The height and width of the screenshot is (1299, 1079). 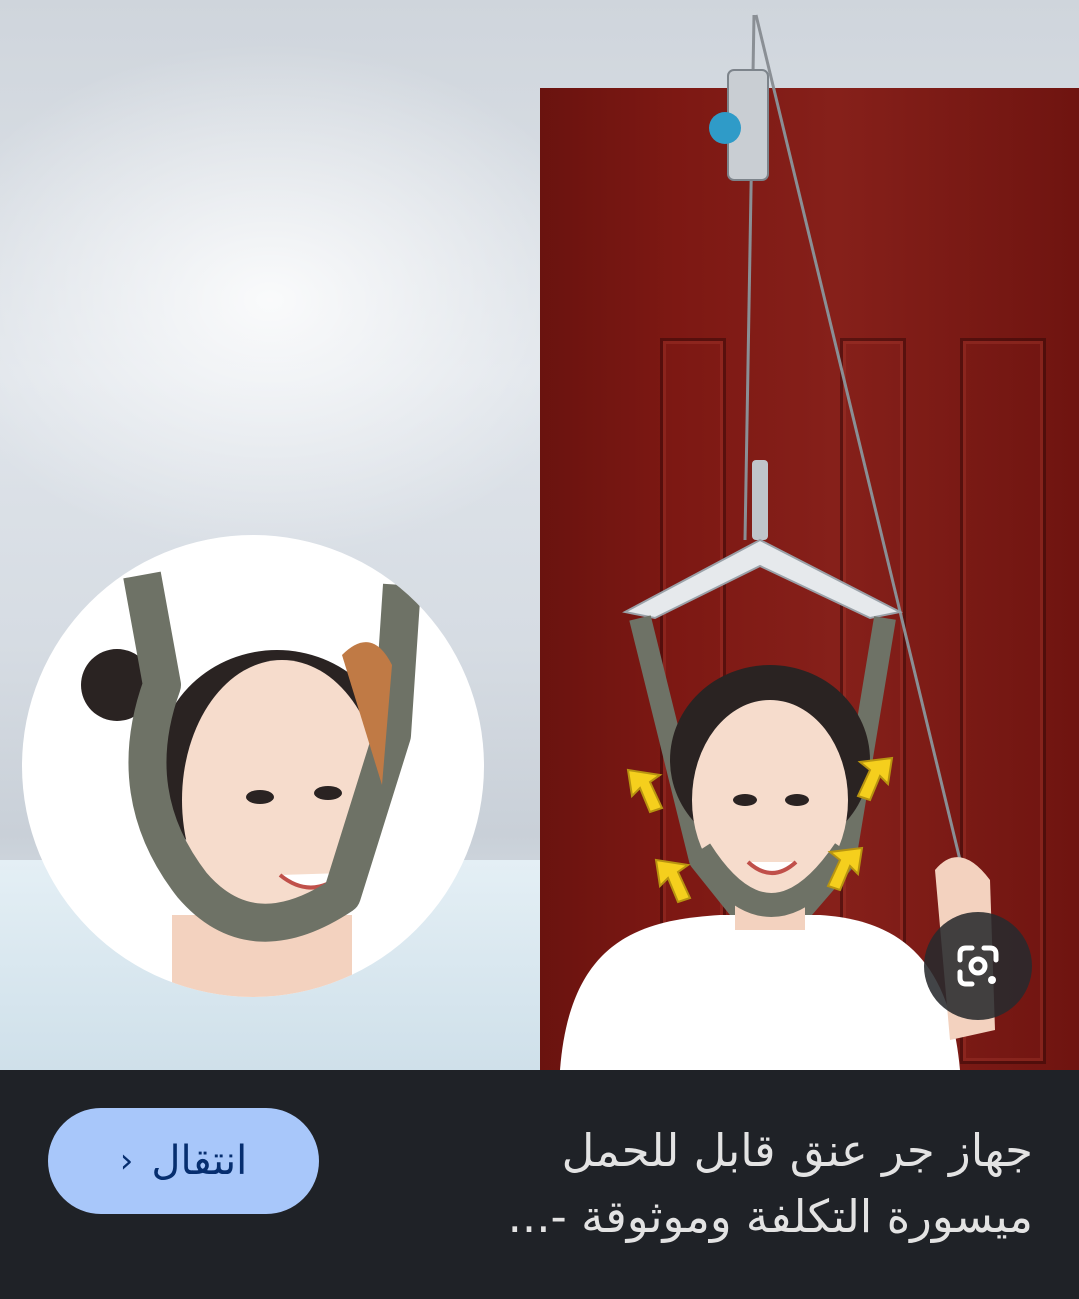 I want to click on visit-label: انتقال, so click(x=199, y=1161).